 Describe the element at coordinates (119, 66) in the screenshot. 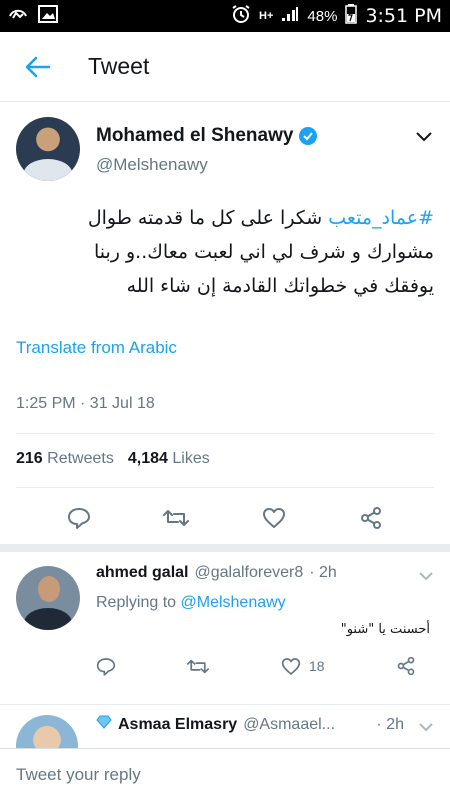

I see `page-title: Tweet` at that location.